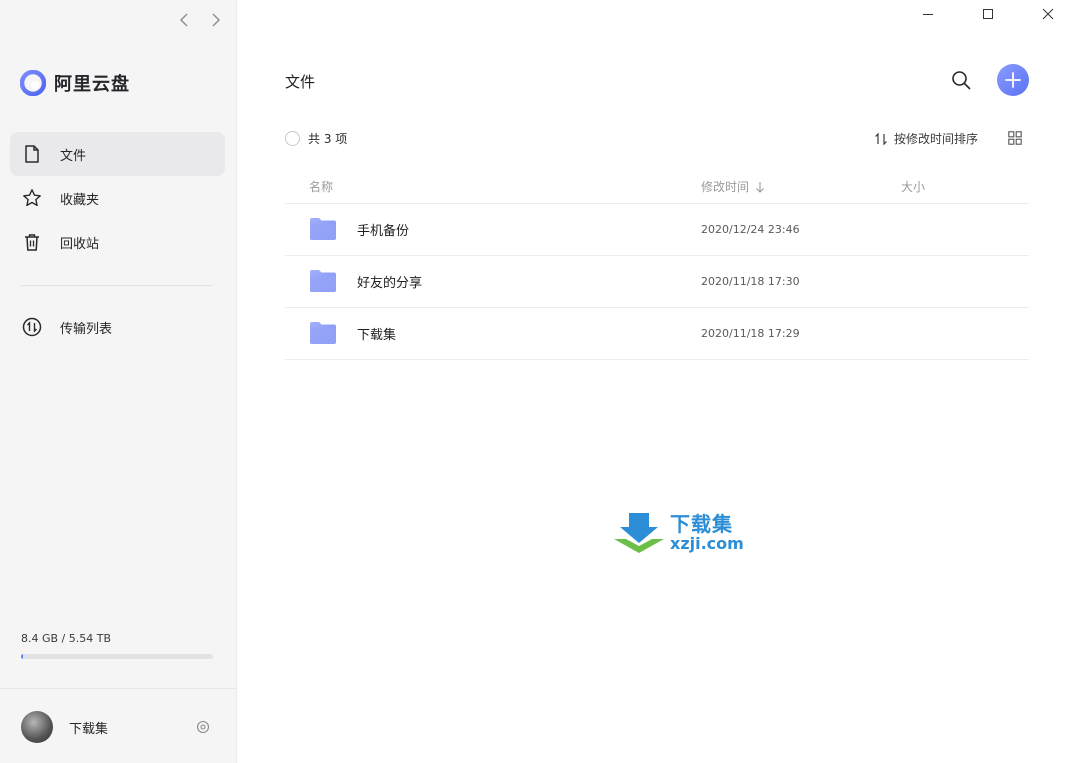 Image resolution: width=1078 pixels, height=763 pixels. Describe the element at coordinates (32, 327) in the screenshot. I see `transfer-icon` at that location.